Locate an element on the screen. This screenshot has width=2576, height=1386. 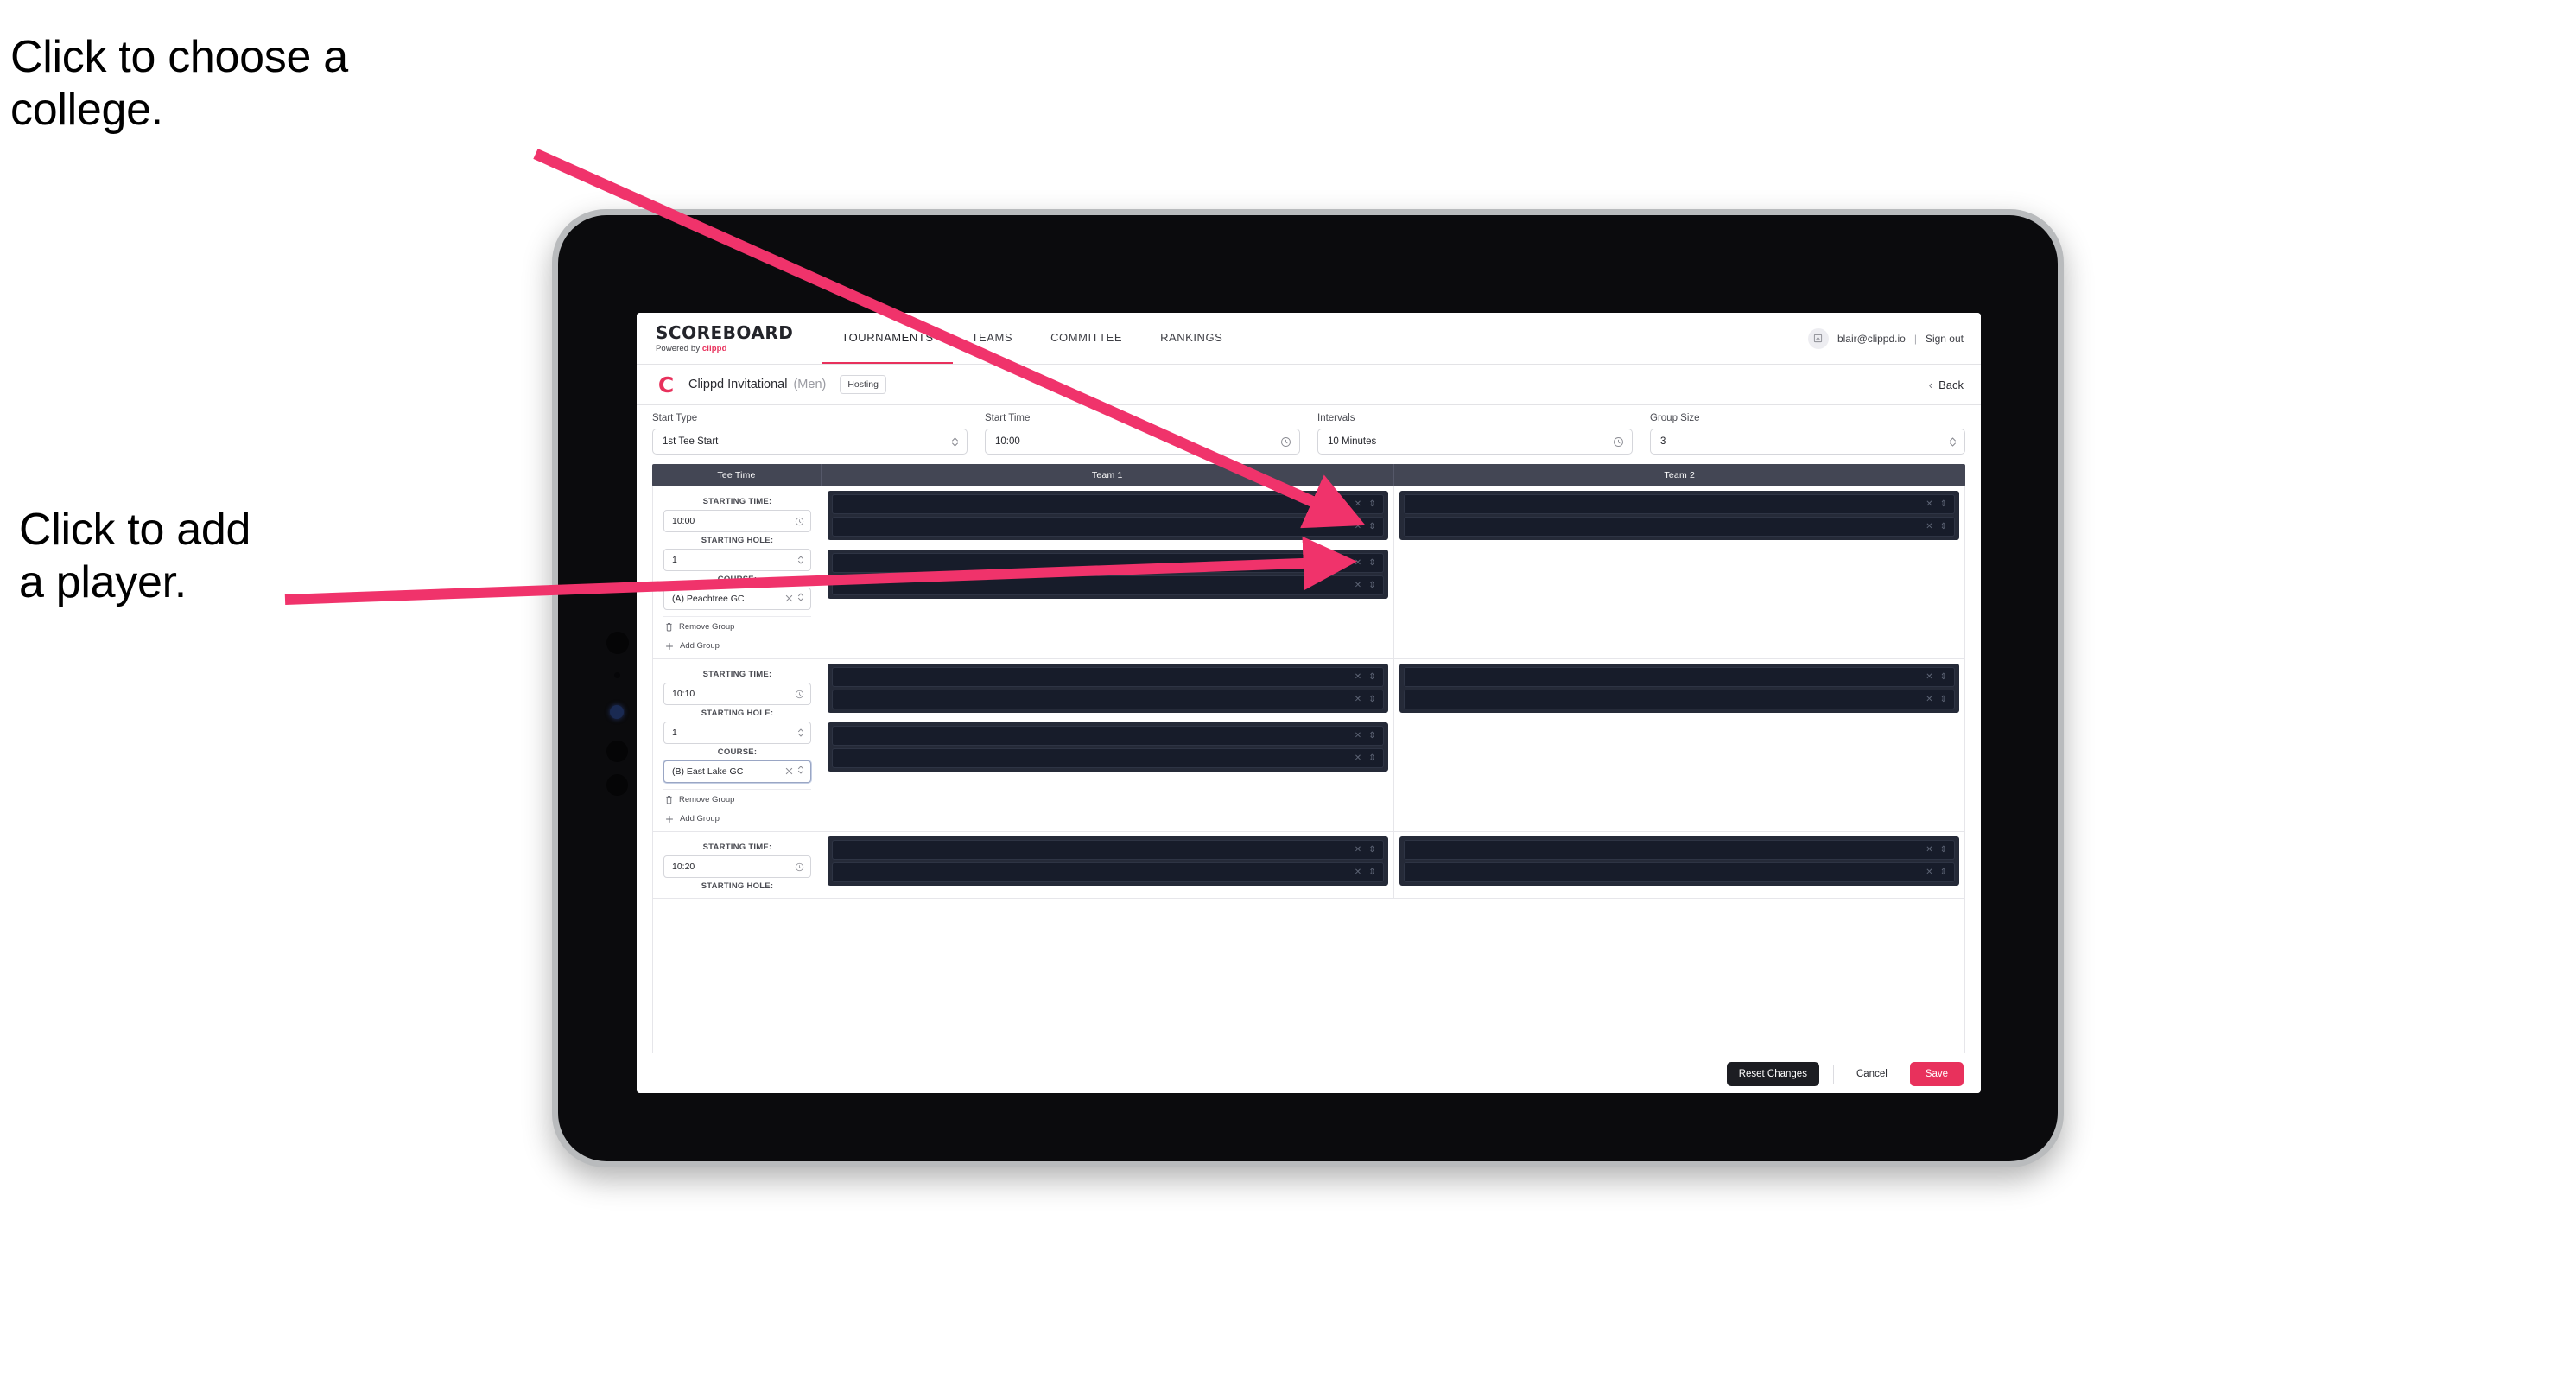
back-button: ‹ Back is located at coordinates (1946, 384).